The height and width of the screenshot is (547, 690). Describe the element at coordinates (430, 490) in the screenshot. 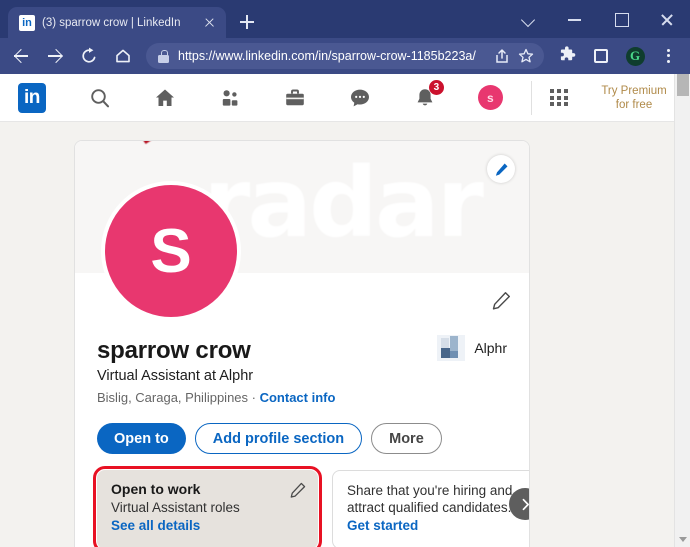

I see `hiring-text-line-1: Share that you're hiring and` at that location.